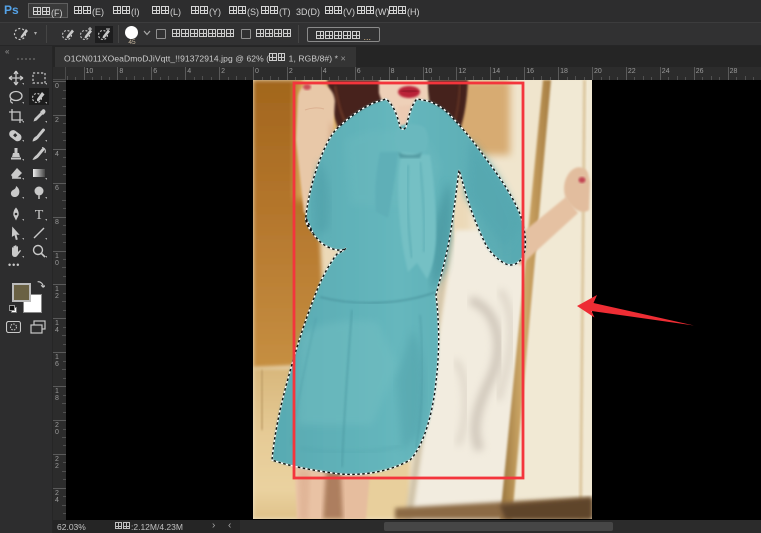 The height and width of the screenshot is (533, 761). Describe the element at coordinates (39, 215) in the screenshot. I see `svg-text: T` at that location.